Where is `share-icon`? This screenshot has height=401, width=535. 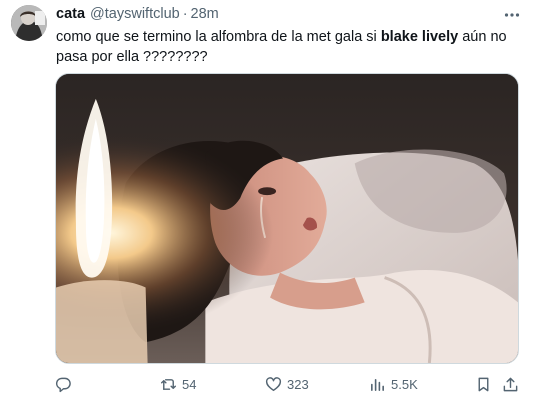 share-icon is located at coordinates (510, 384).